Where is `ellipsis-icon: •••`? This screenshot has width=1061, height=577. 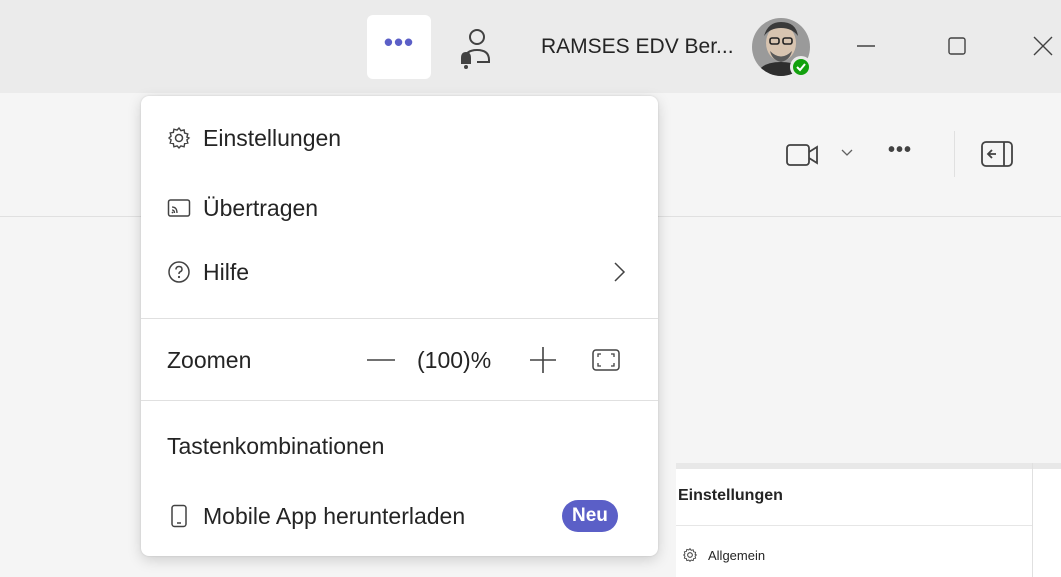 ellipsis-icon: ••• is located at coordinates (399, 42).